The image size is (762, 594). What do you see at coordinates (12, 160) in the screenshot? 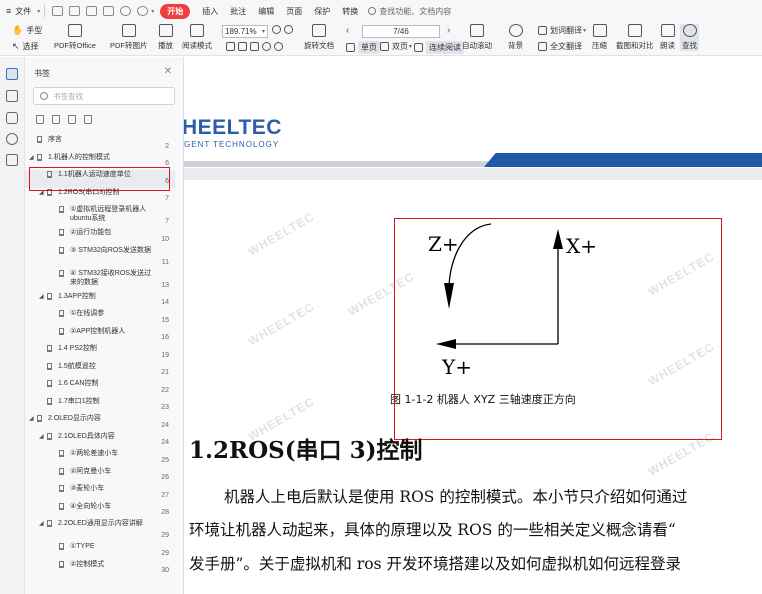
I see `signature-icon` at bounding box center [12, 160].